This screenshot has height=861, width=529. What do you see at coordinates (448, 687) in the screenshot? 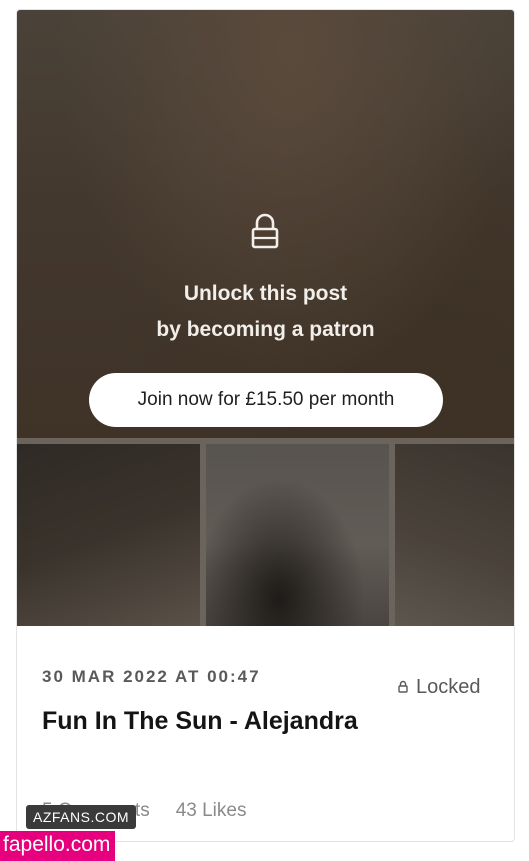
I see `locked-label: Locked` at bounding box center [448, 687].